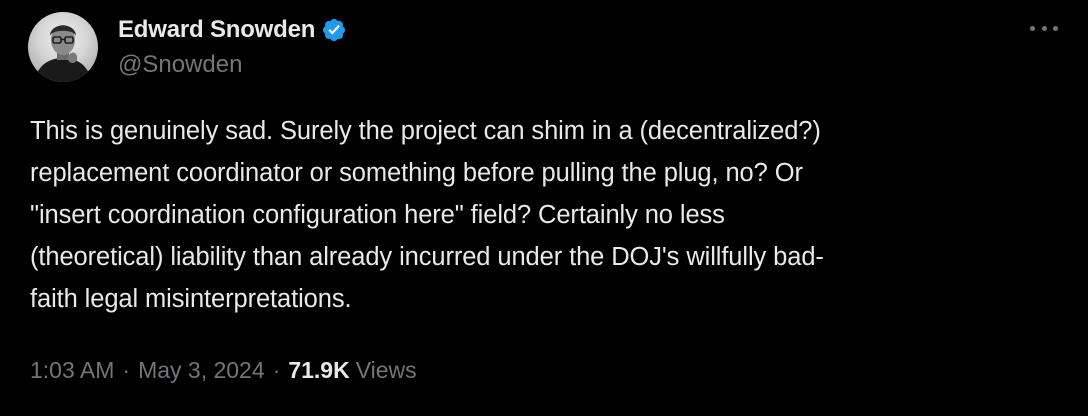 The height and width of the screenshot is (416, 1088). I want to click on tweet-date: May 3, 2024, so click(201, 370).